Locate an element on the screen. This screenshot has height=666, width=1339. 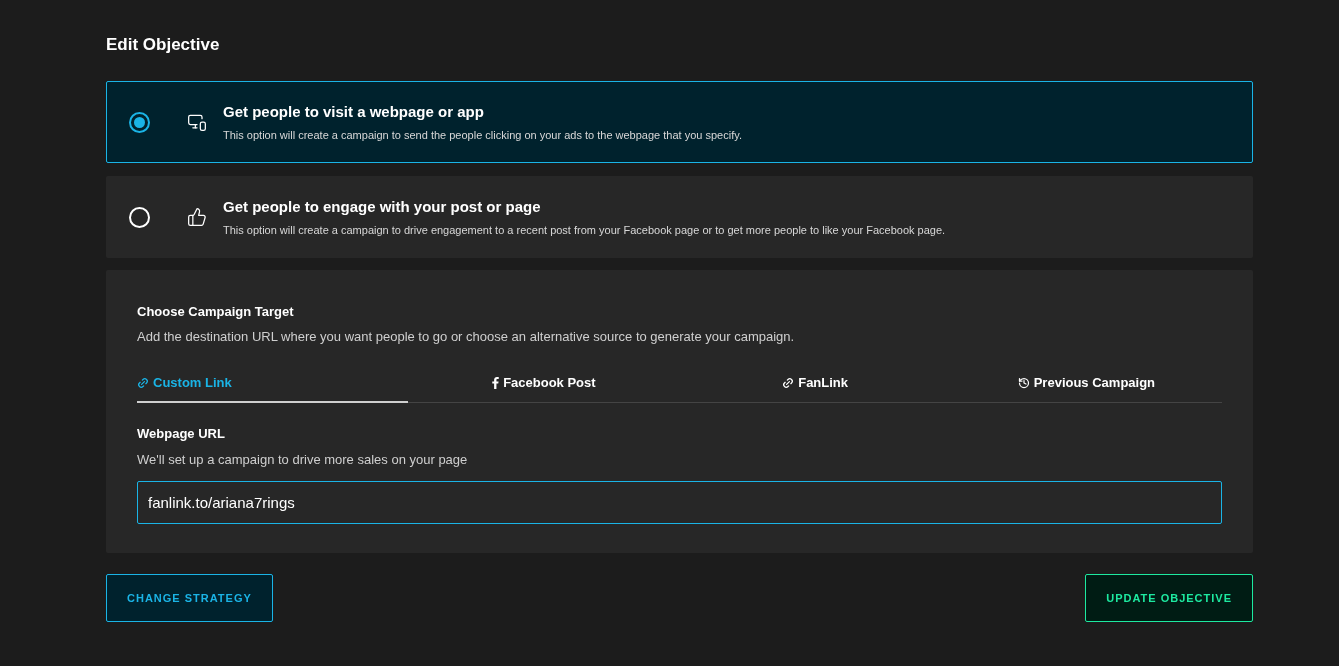
devices-icon is located at coordinates (197, 122).